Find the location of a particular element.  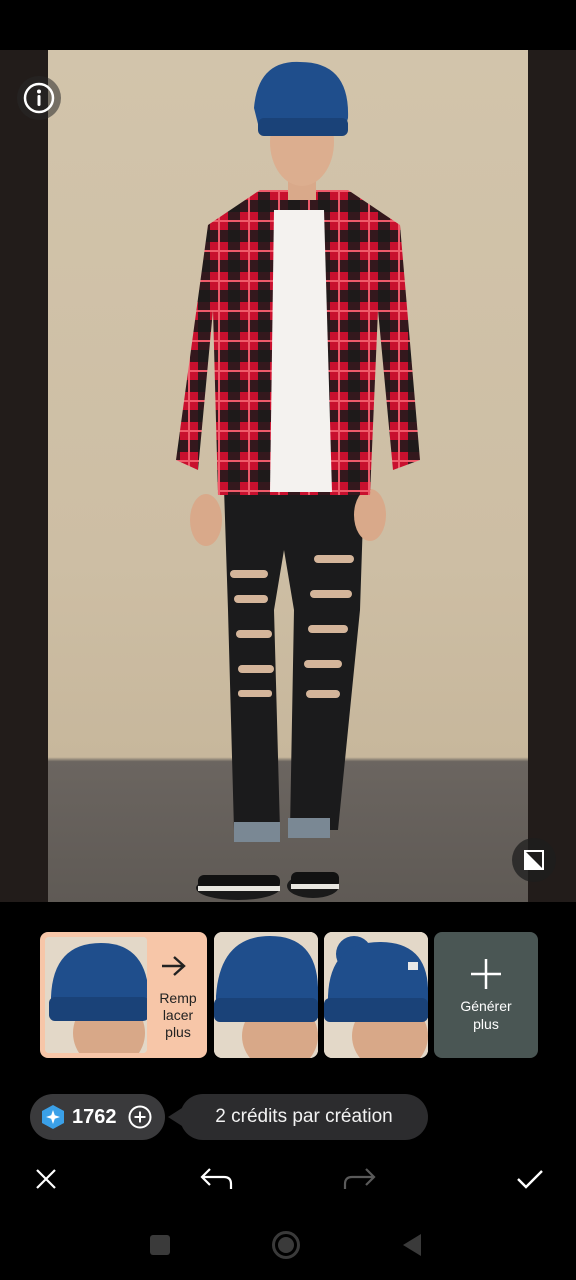

credits-balance: 1762 is located at coordinates (94, 1116).